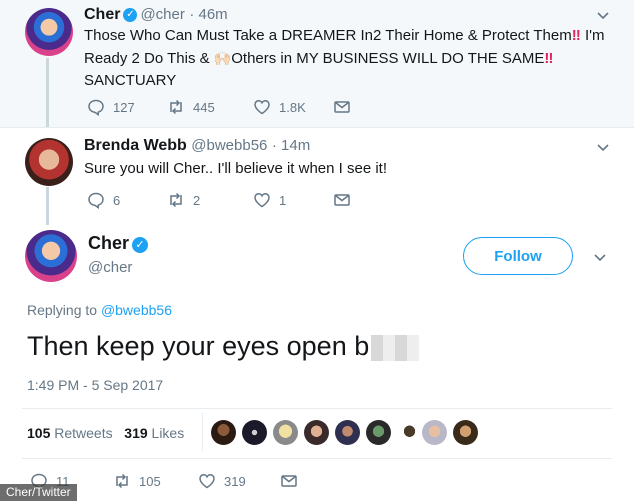  What do you see at coordinates (222, 481) in the screenshot?
I see `like-button: 319` at bounding box center [222, 481].